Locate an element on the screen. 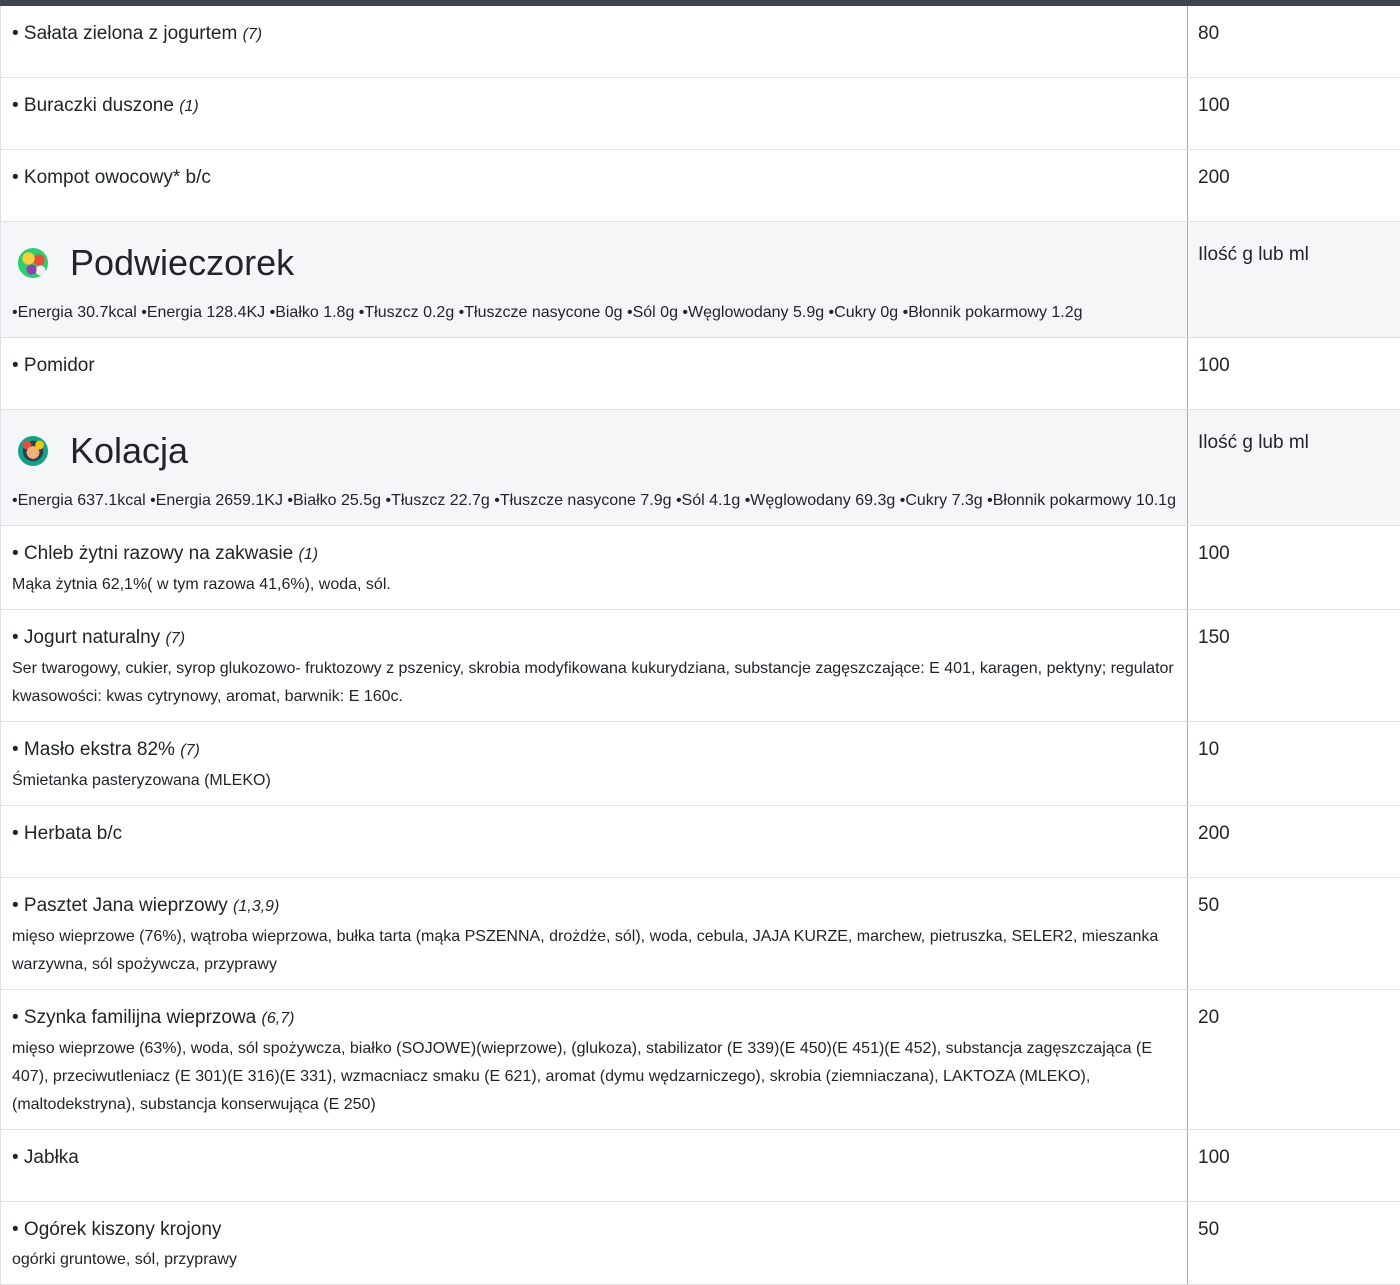 The width and height of the screenshot is (1400, 1285). item-cell: • Jabłka is located at coordinates (594, 1166).